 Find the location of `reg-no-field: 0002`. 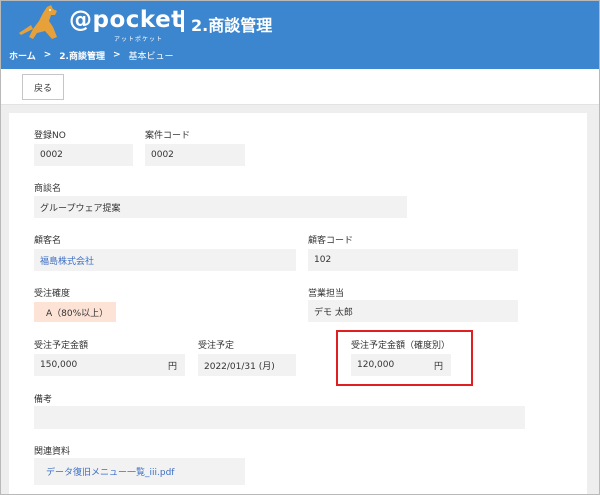

reg-no-field: 0002 is located at coordinates (83, 155).